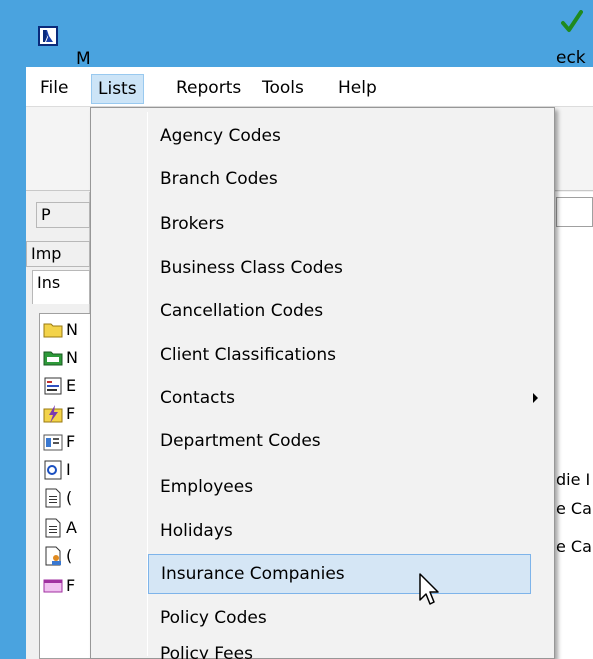  Describe the element at coordinates (283, 89) in the screenshot. I see `menu-tools: Tools` at that location.